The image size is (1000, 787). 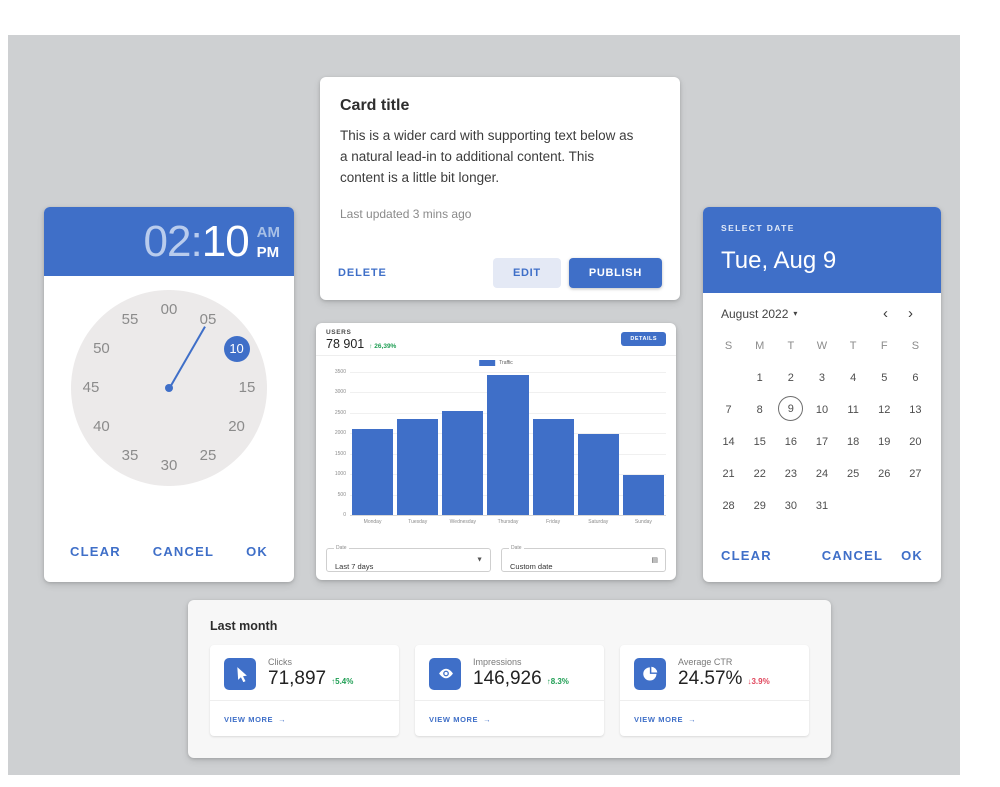 I want to click on am-pm-toggle: AM PM, so click(x=268, y=242).